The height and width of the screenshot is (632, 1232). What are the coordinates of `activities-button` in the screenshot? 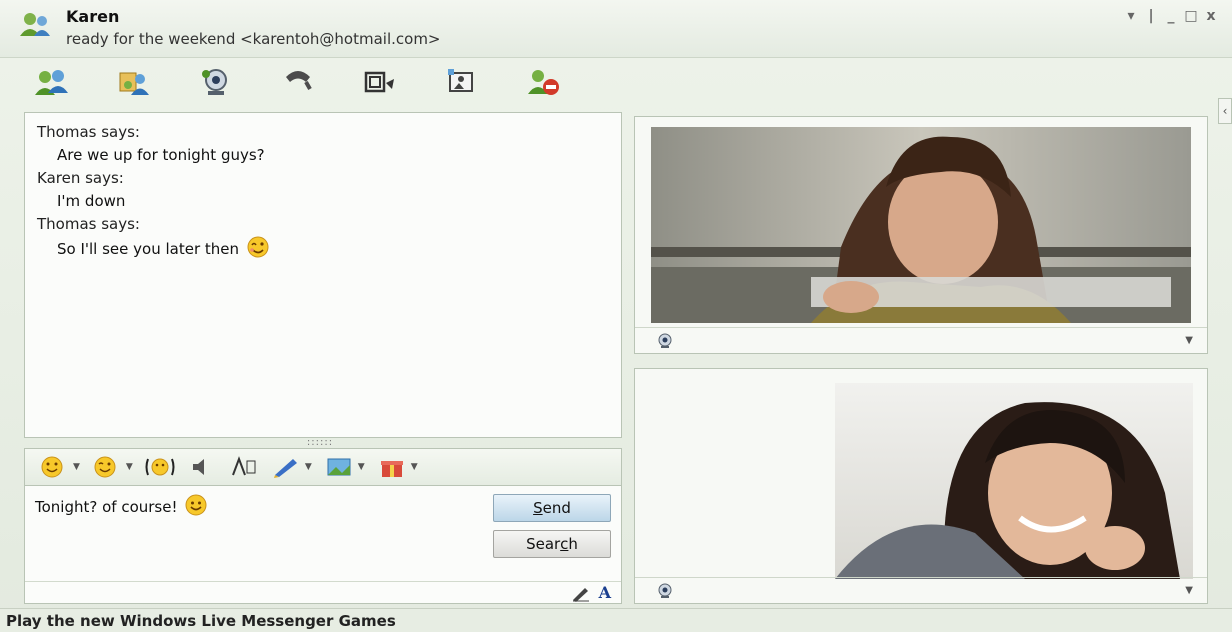 It's located at (380, 82).